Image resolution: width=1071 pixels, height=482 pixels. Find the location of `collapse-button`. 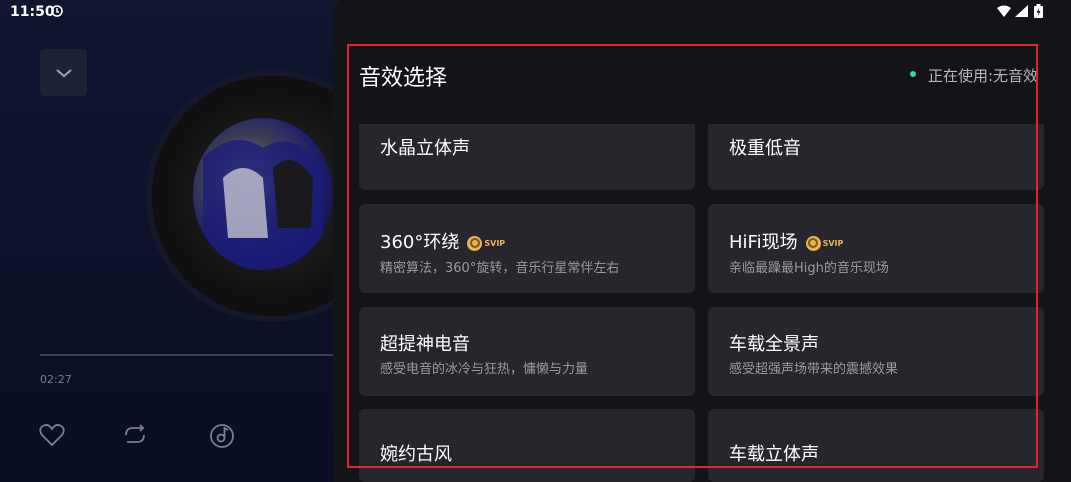

collapse-button is located at coordinates (63, 72).